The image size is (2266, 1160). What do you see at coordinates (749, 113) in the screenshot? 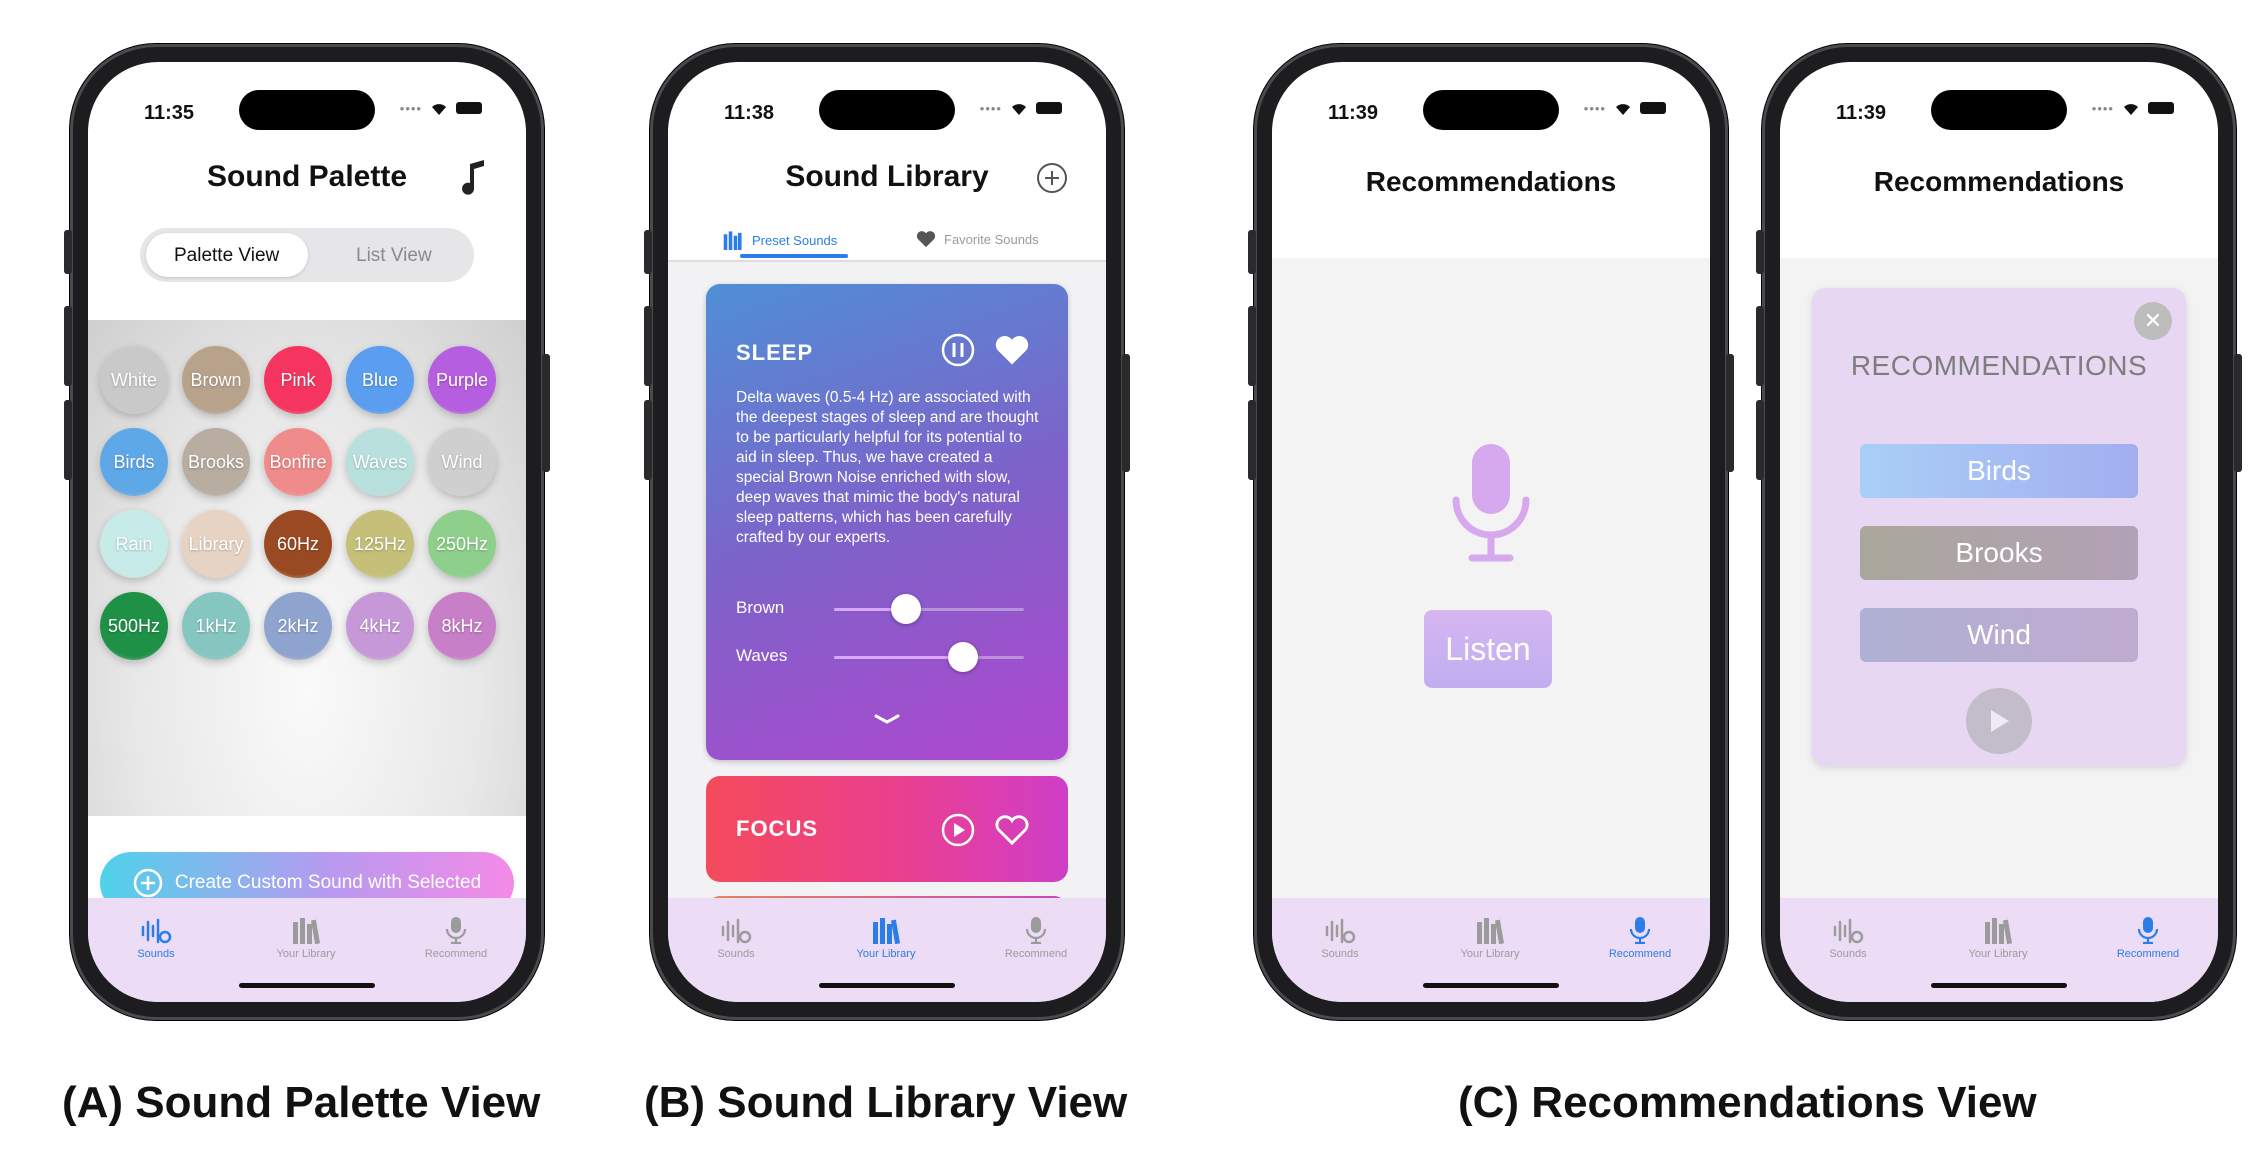
I see `status-time: 11:38` at bounding box center [749, 113].